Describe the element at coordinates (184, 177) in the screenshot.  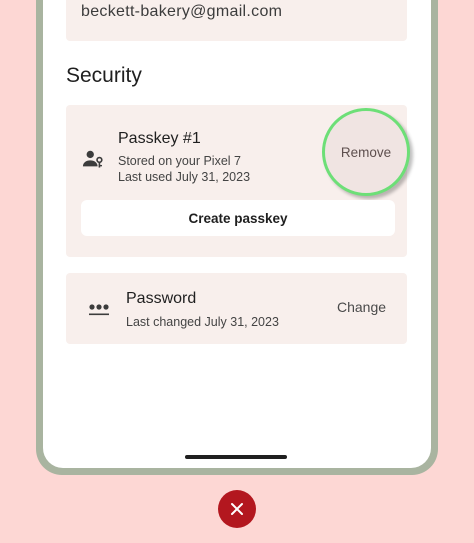
I see `passkey-last-used: Last used July 31, 2023` at that location.